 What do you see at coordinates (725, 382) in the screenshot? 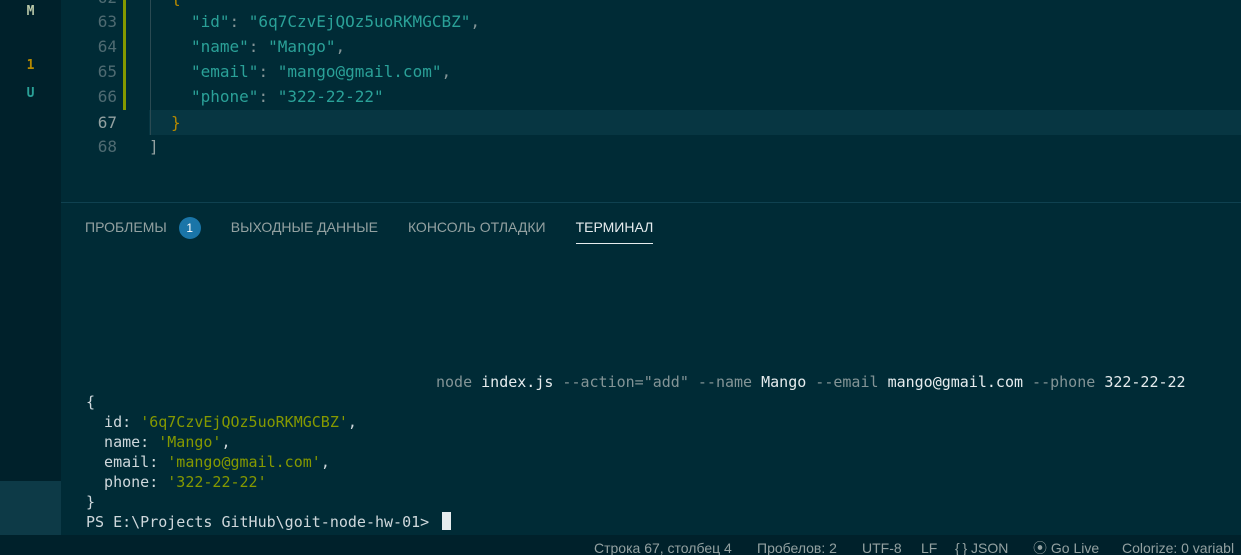
I see `cmd-name-flag: --name` at bounding box center [725, 382].